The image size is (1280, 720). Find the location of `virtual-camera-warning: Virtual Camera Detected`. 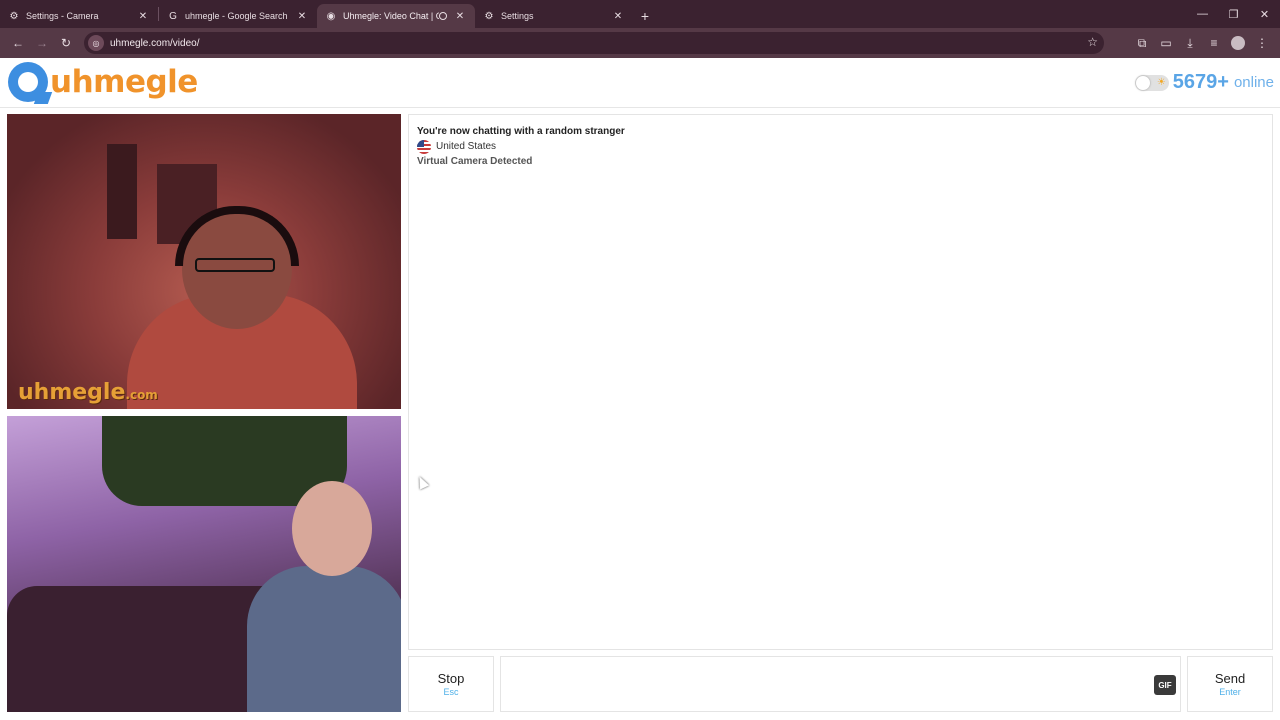

virtual-camera-warning: Virtual Camera Detected is located at coordinates (475, 161).